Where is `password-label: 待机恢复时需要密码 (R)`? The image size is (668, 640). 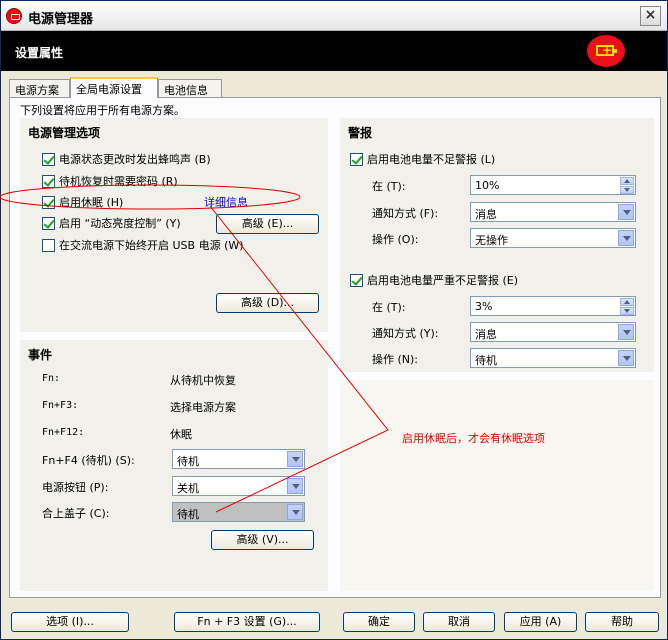
password-label: 待机恢复时需要密码 (R) is located at coordinates (118, 181).